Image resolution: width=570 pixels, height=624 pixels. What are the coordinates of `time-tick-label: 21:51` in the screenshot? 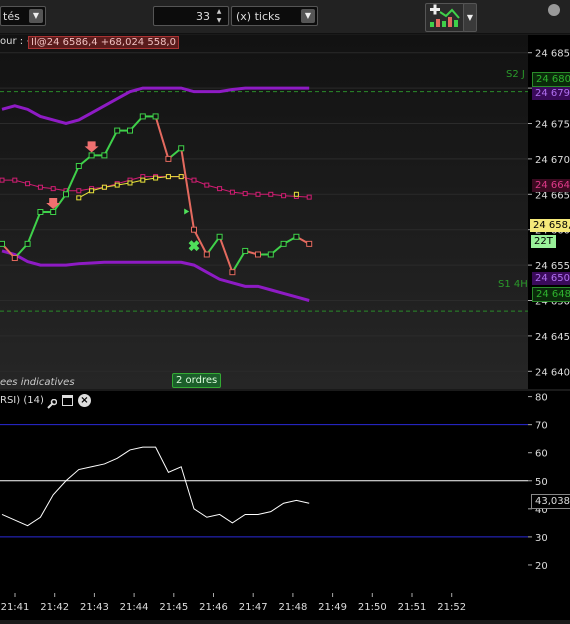 It's located at (412, 607).